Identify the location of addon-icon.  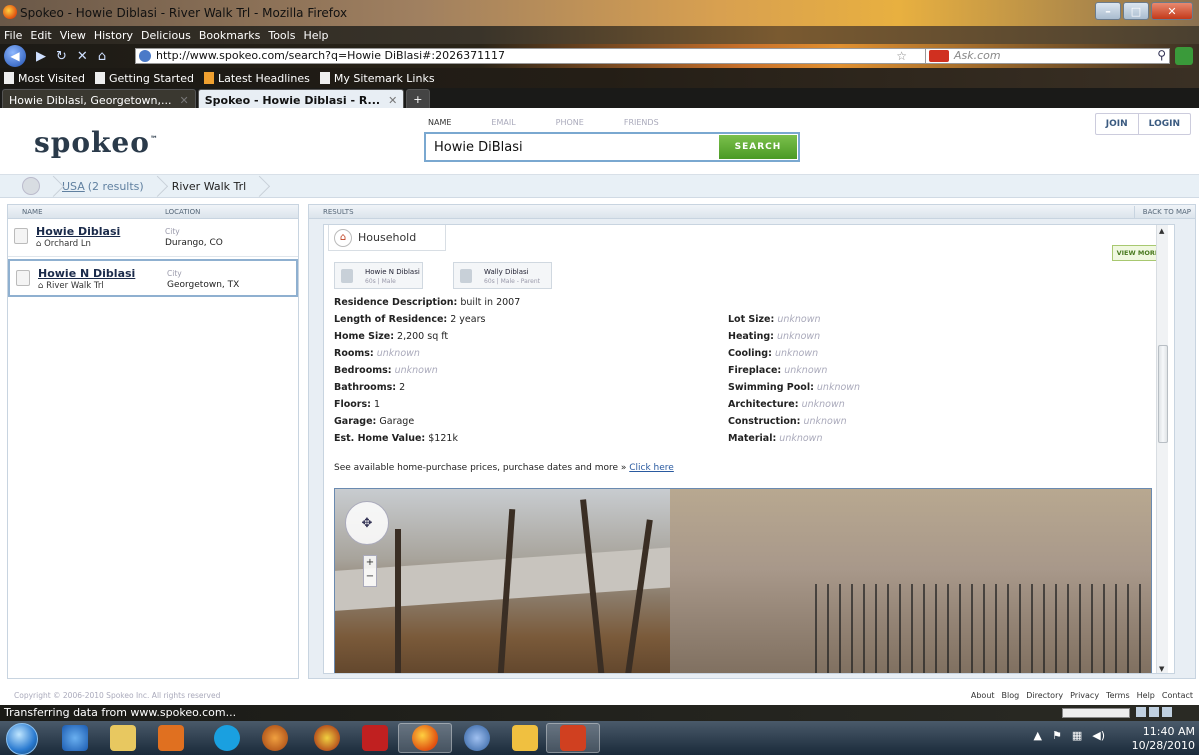
(1184, 56).